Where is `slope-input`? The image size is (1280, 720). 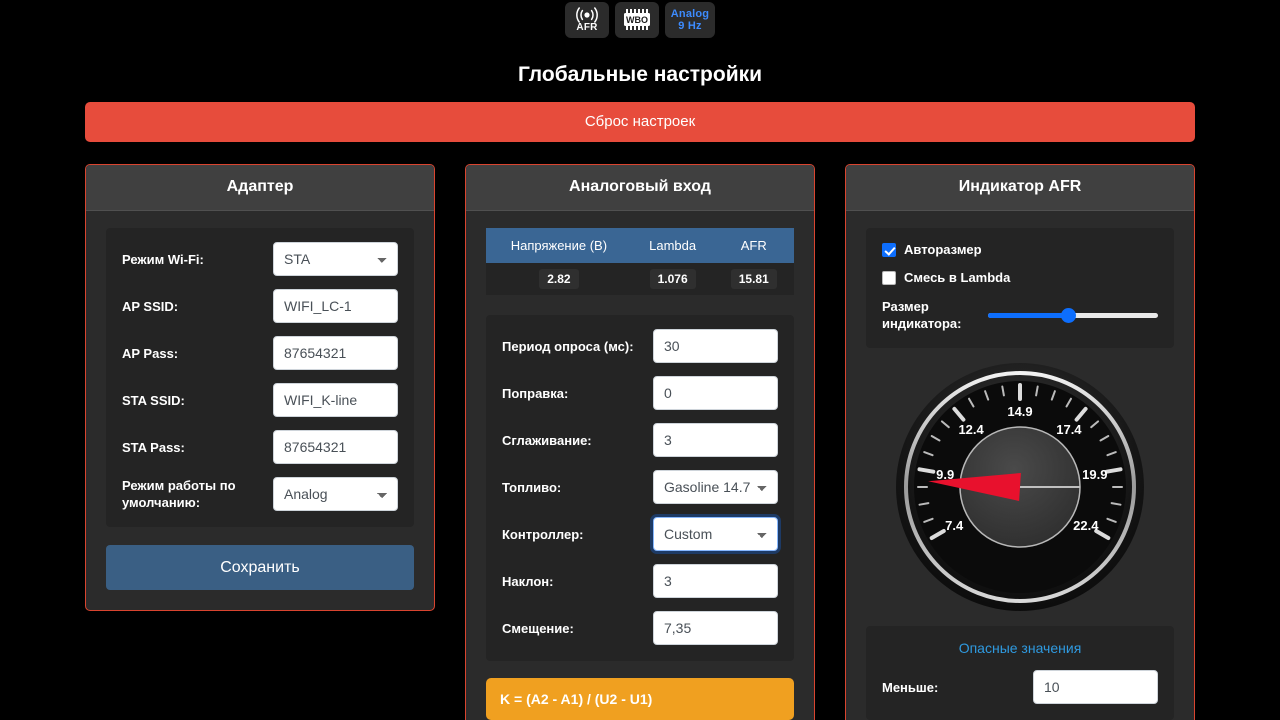
slope-input is located at coordinates (715, 581).